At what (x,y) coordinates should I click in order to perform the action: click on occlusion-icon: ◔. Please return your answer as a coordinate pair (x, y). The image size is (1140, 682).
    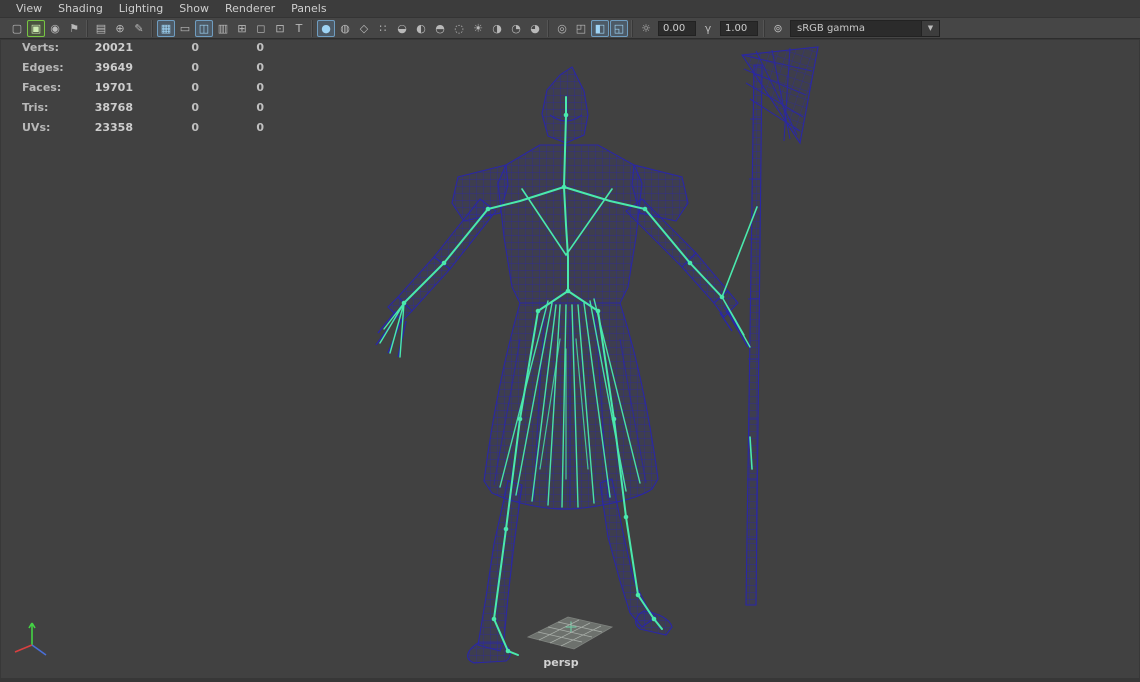
    Looking at the image, I should click on (516, 28).